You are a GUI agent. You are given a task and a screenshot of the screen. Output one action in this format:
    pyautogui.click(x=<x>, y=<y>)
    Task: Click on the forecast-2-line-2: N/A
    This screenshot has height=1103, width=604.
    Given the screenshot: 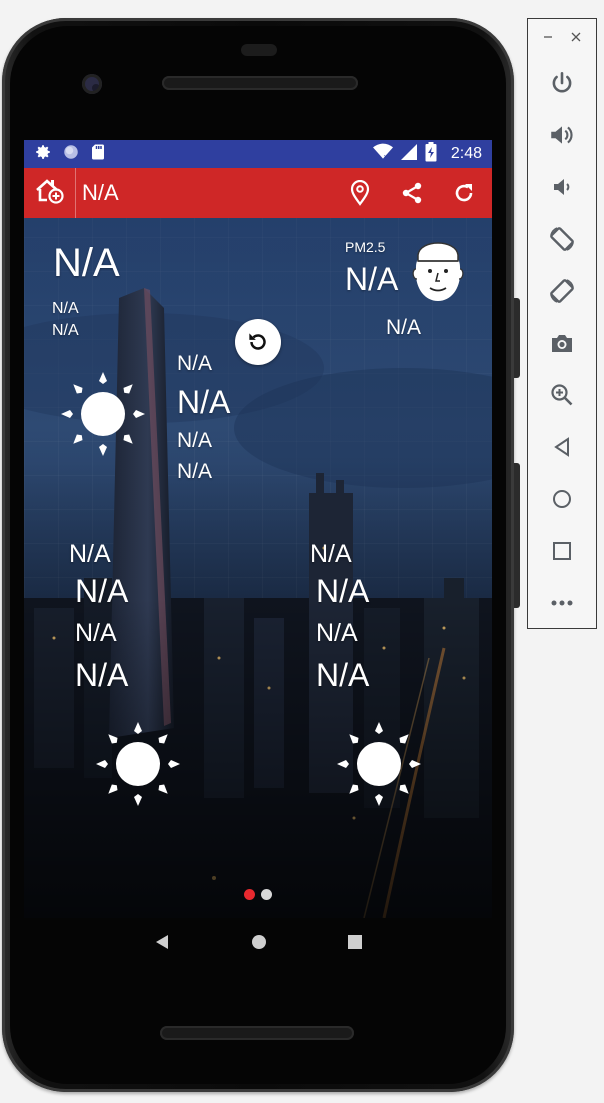 What is the action you would take?
    pyautogui.click(x=343, y=591)
    